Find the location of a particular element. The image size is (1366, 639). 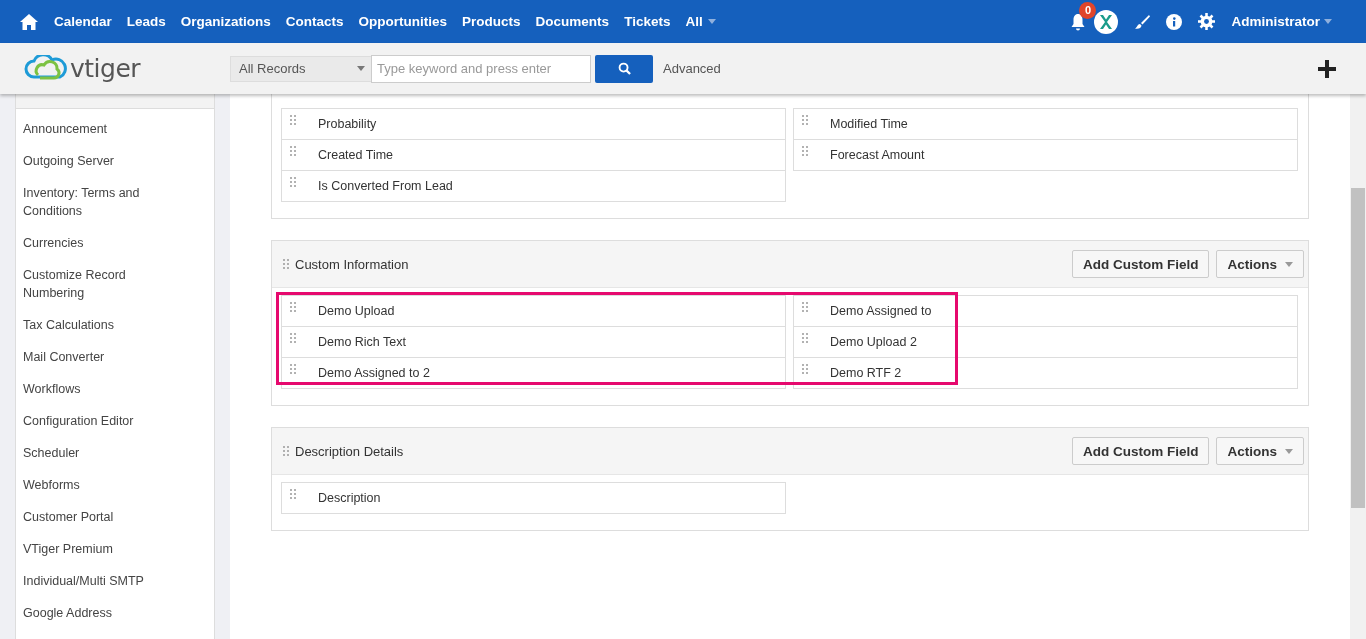

field-row: Description is located at coordinates (533, 498).